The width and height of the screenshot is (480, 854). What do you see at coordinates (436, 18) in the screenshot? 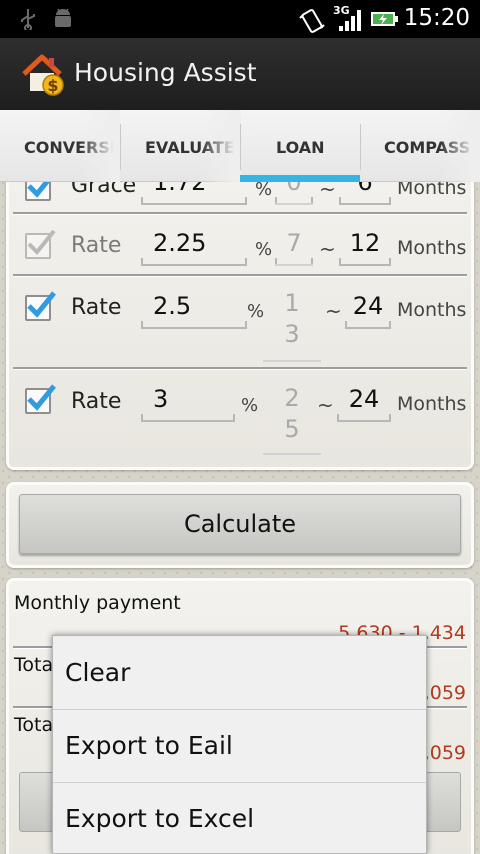
I see `clock: 15:20` at bounding box center [436, 18].